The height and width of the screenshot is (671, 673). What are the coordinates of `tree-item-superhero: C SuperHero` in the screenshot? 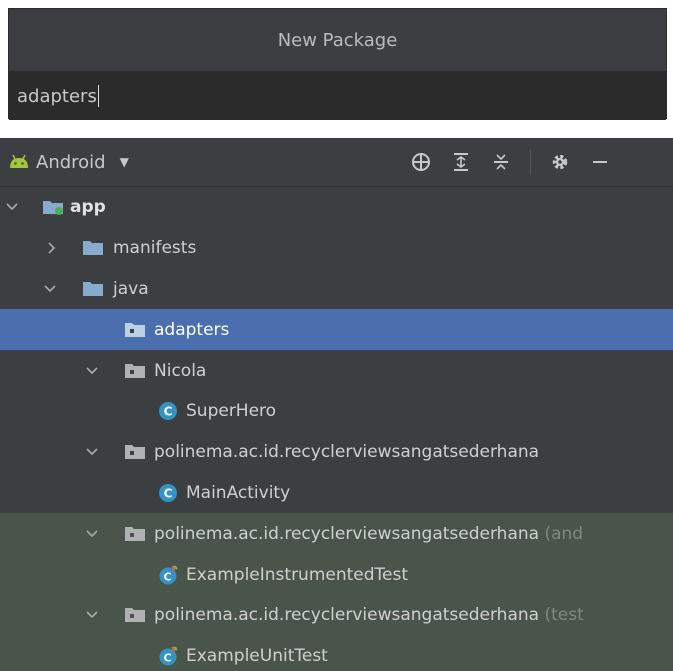 It's located at (336, 411).